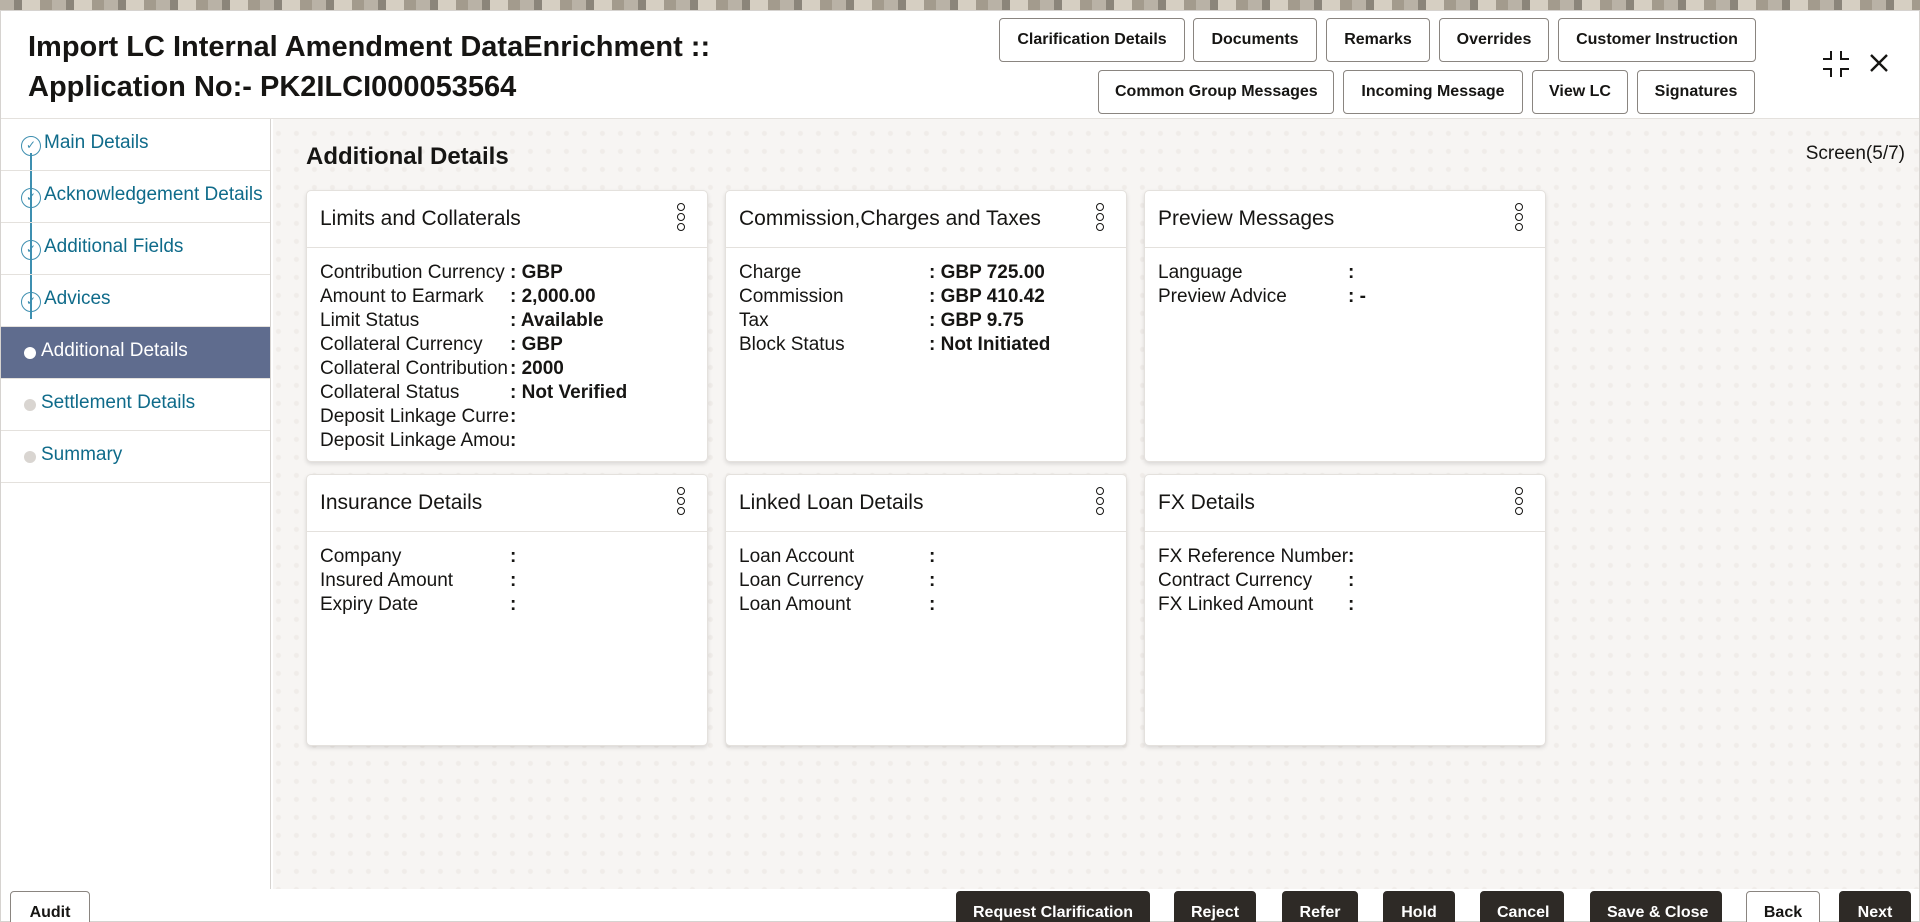 This screenshot has height=922, width=1920. I want to click on field-row: Commission : GBP 410.42, so click(932, 298).